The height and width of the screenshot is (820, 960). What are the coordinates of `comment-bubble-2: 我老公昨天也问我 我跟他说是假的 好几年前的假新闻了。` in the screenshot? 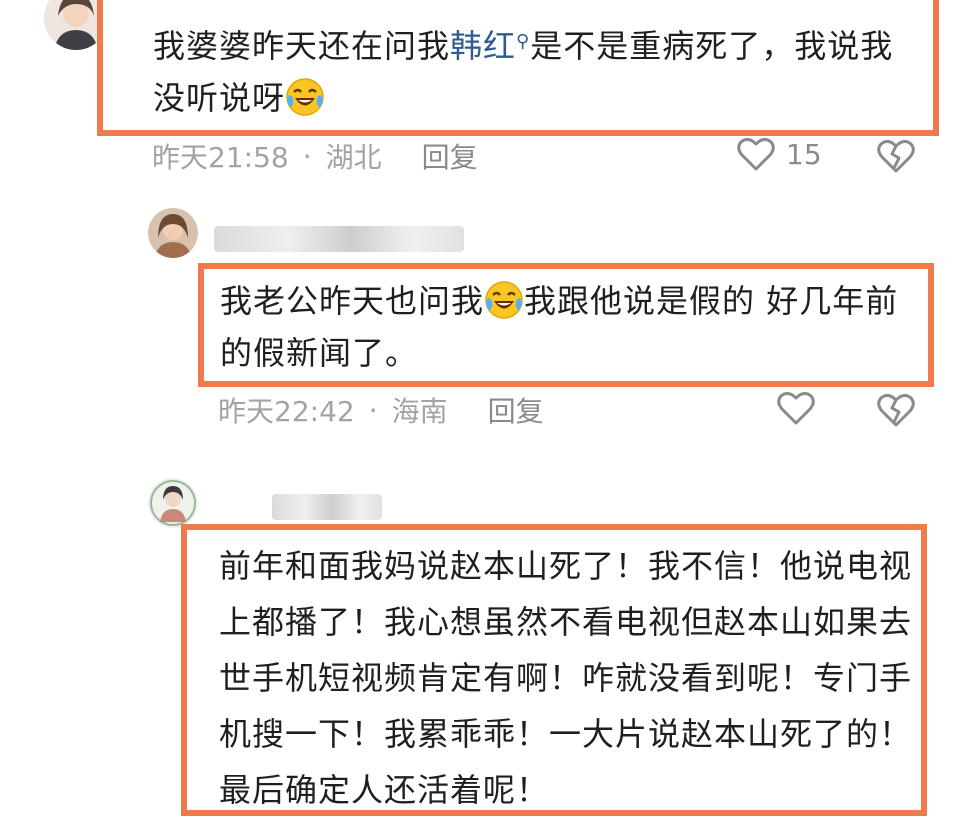 It's located at (566, 325).